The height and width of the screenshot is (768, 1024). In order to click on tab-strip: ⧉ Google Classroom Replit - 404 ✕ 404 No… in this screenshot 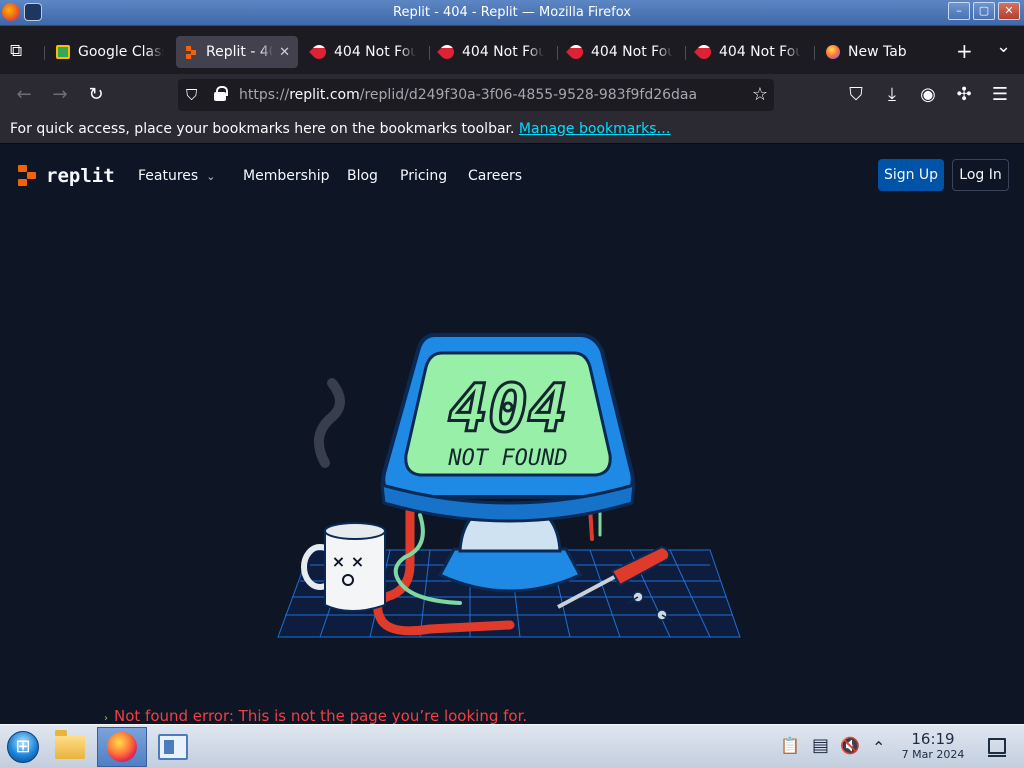, I will do `click(512, 50)`.